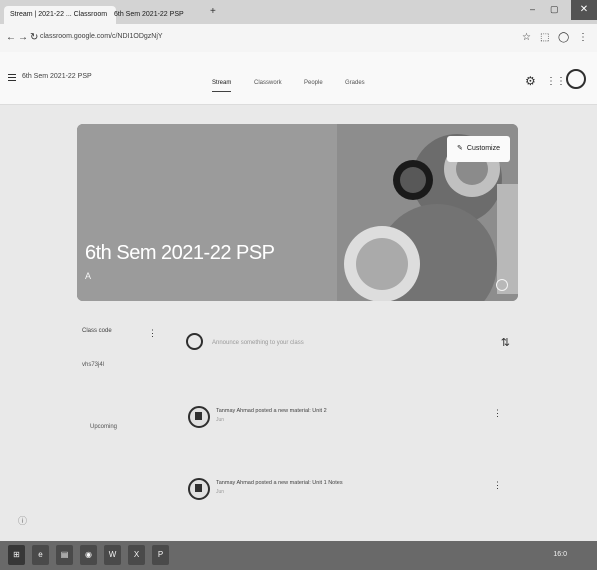 This screenshot has height=570, width=597. I want to click on browser-menu-icon: ⋮, so click(583, 37).